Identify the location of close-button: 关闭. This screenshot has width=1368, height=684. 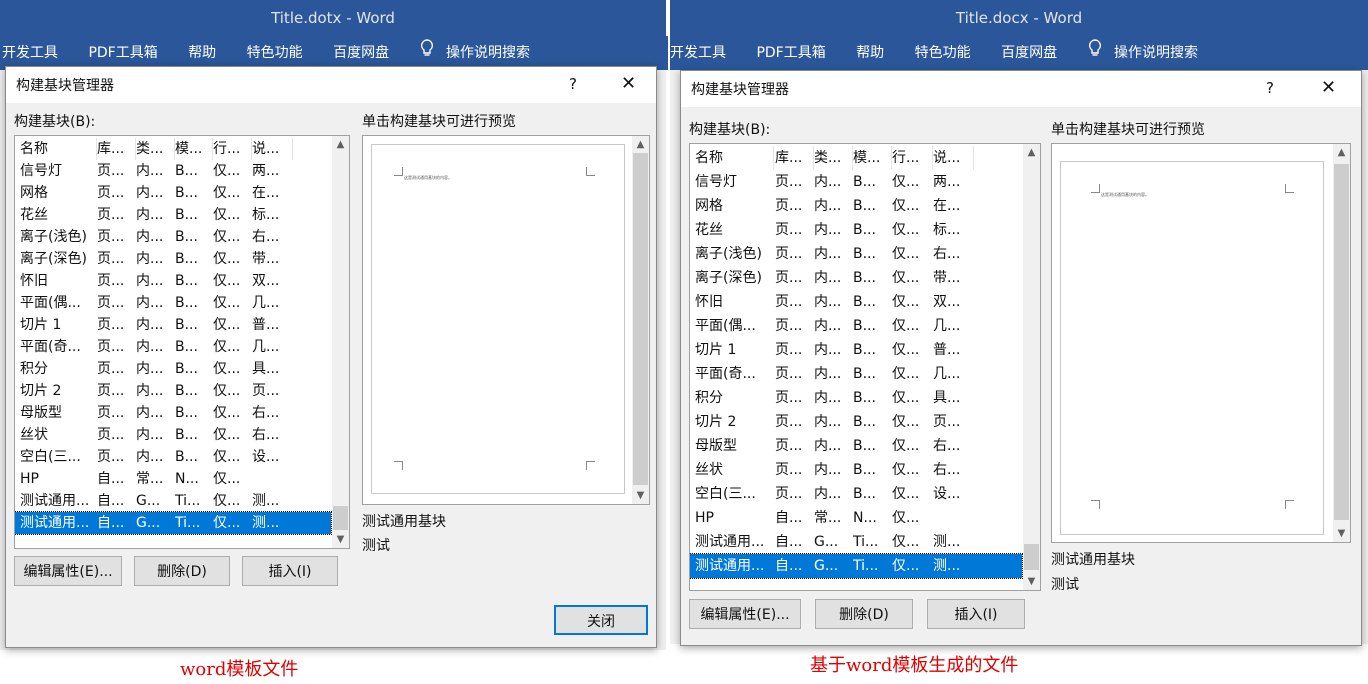
(601, 620).